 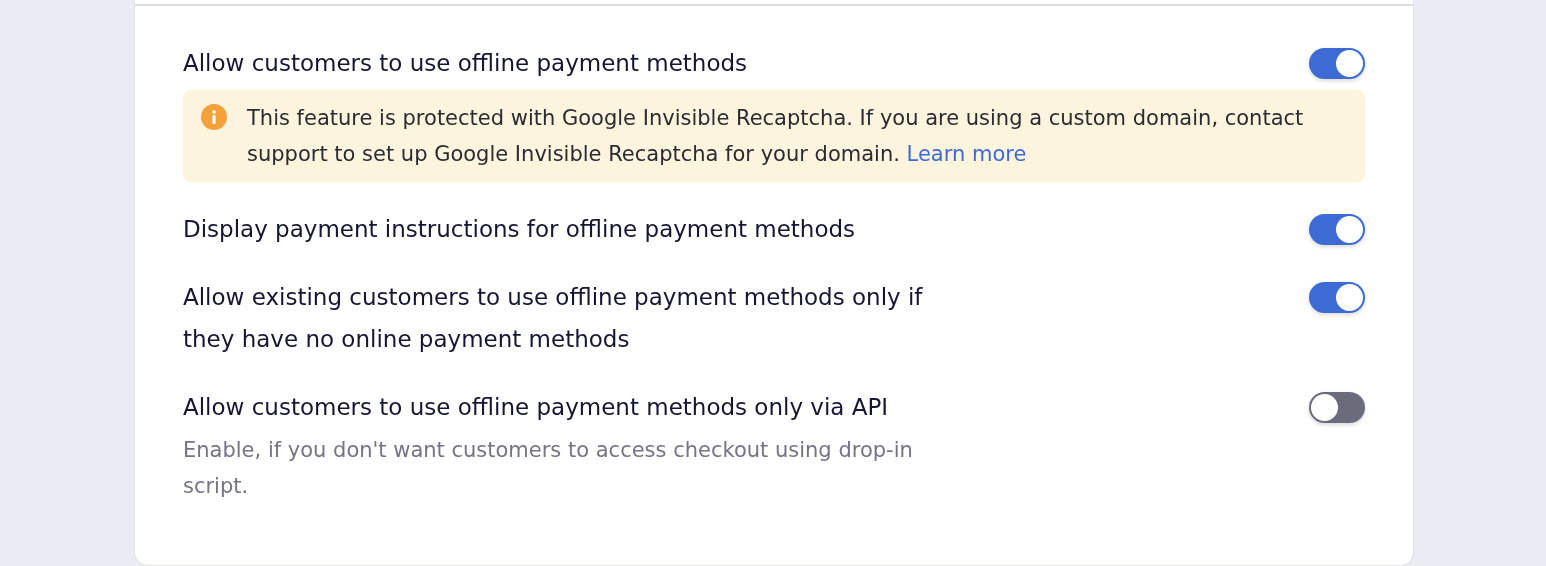 I want to click on setting-label: Allow existing customers to use offline payment methods only if they have no online payment methods, so click(x=553, y=318).